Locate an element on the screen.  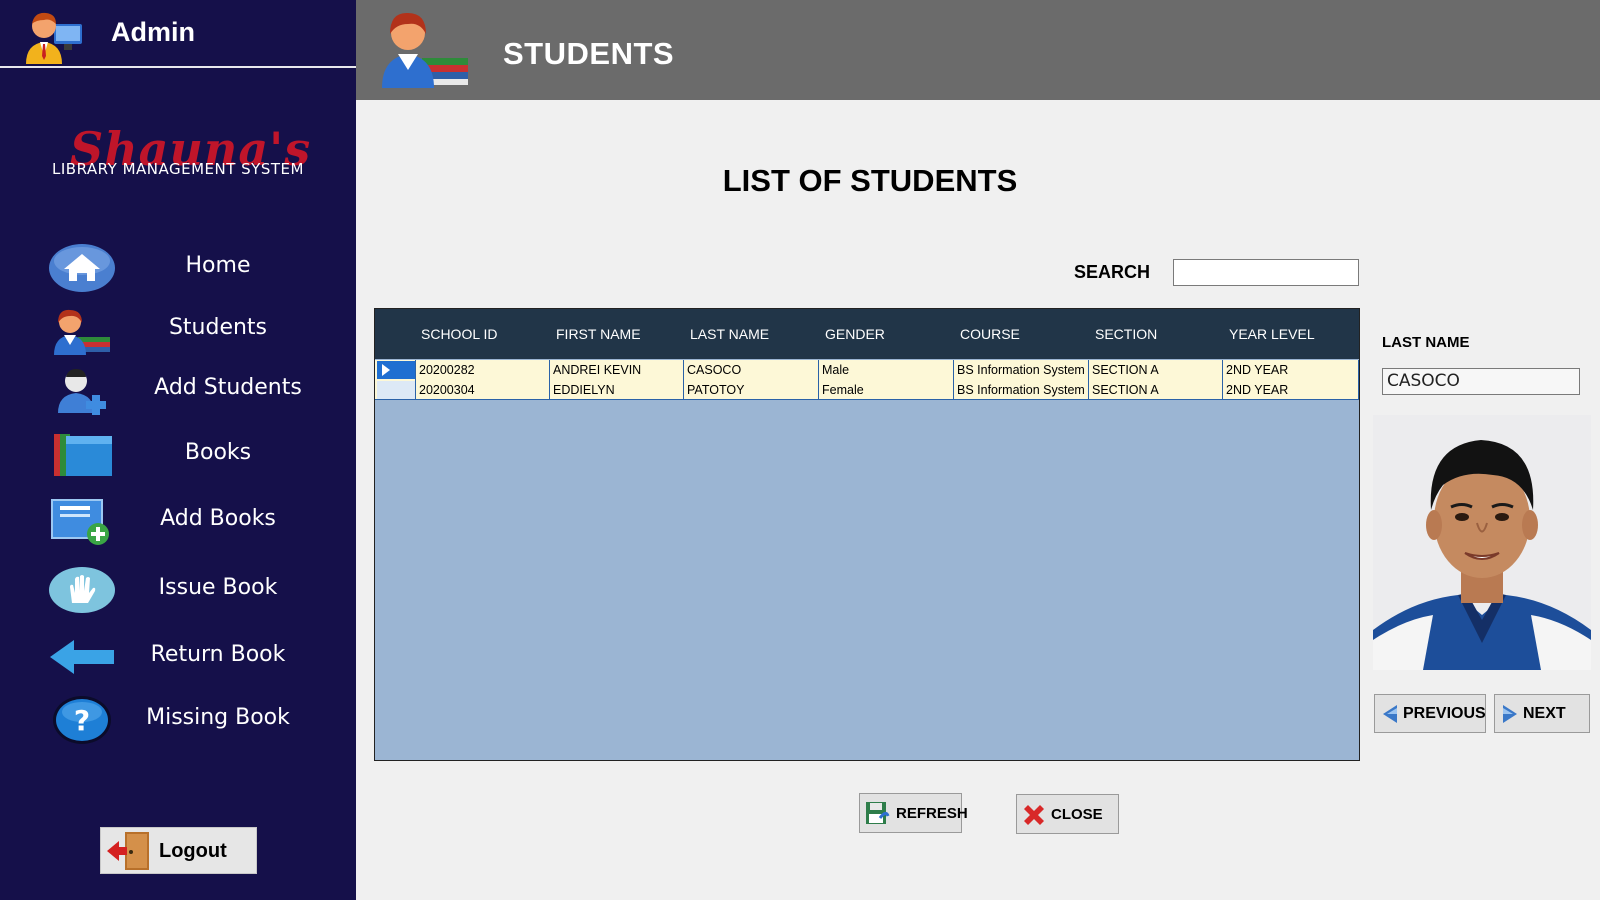
save-refresh-icon is located at coordinates (878, 813).